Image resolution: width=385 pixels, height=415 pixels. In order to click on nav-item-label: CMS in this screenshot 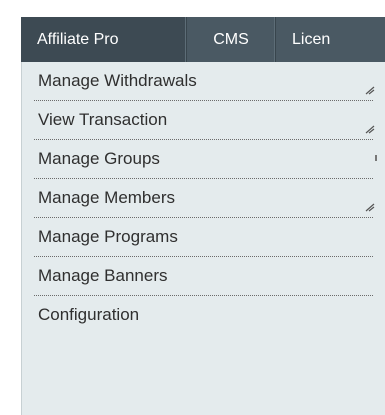, I will do `click(231, 39)`.